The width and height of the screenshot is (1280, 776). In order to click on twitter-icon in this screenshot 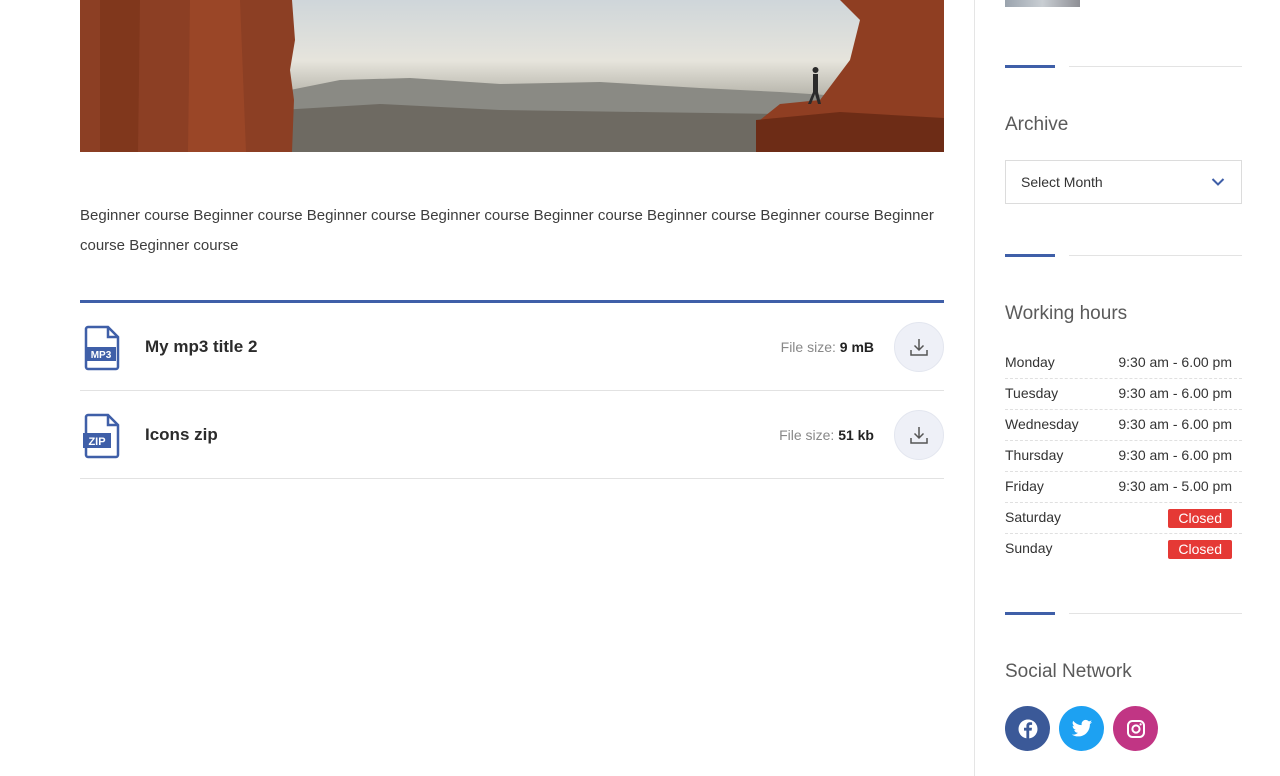, I will do `click(1081, 727)`.